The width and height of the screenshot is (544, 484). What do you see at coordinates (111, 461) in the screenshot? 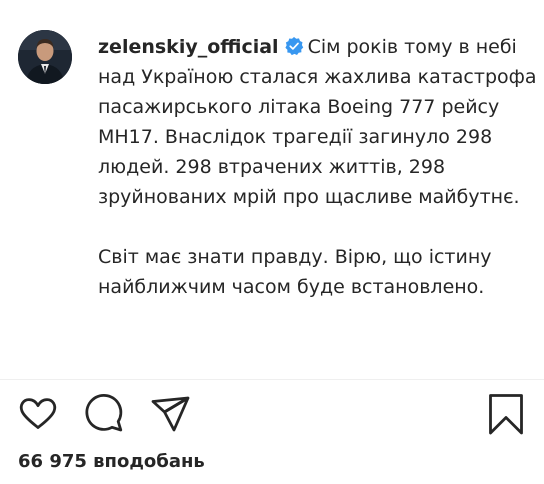
I see `likes-count: 66 975 вподобань` at bounding box center [111, 461].